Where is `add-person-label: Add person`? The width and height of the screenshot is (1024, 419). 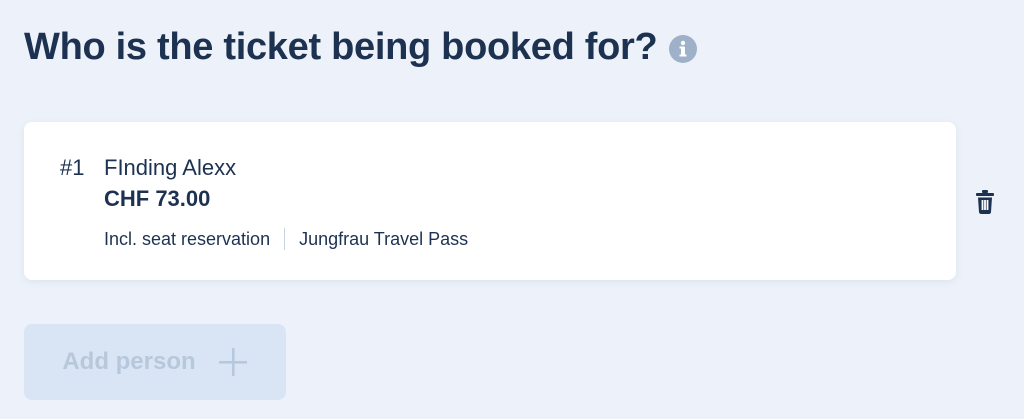 add-person-label: Add person is located at coordinates (129, 361).